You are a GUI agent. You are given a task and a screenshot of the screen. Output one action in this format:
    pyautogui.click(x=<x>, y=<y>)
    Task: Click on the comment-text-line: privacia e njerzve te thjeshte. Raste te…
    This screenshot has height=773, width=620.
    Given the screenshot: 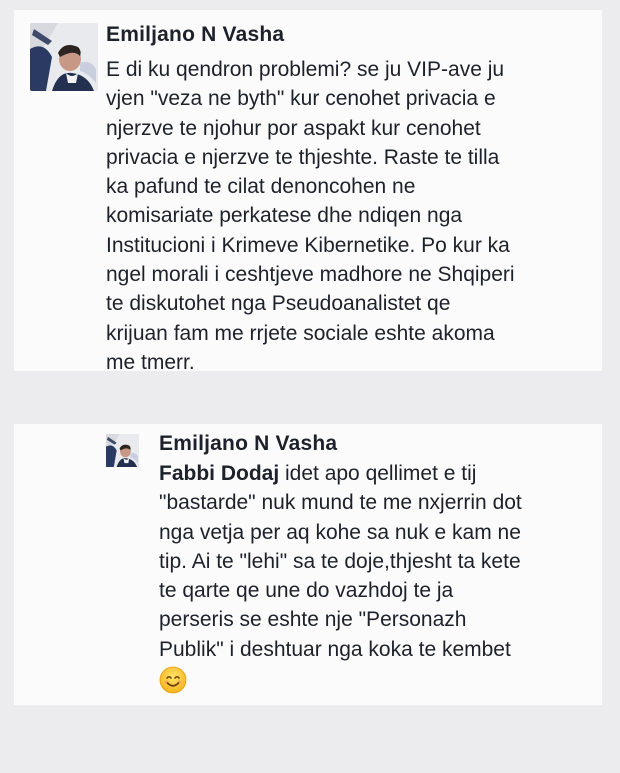 What is the action you would take?
    pyautogui.click(x=303, y=157)
    